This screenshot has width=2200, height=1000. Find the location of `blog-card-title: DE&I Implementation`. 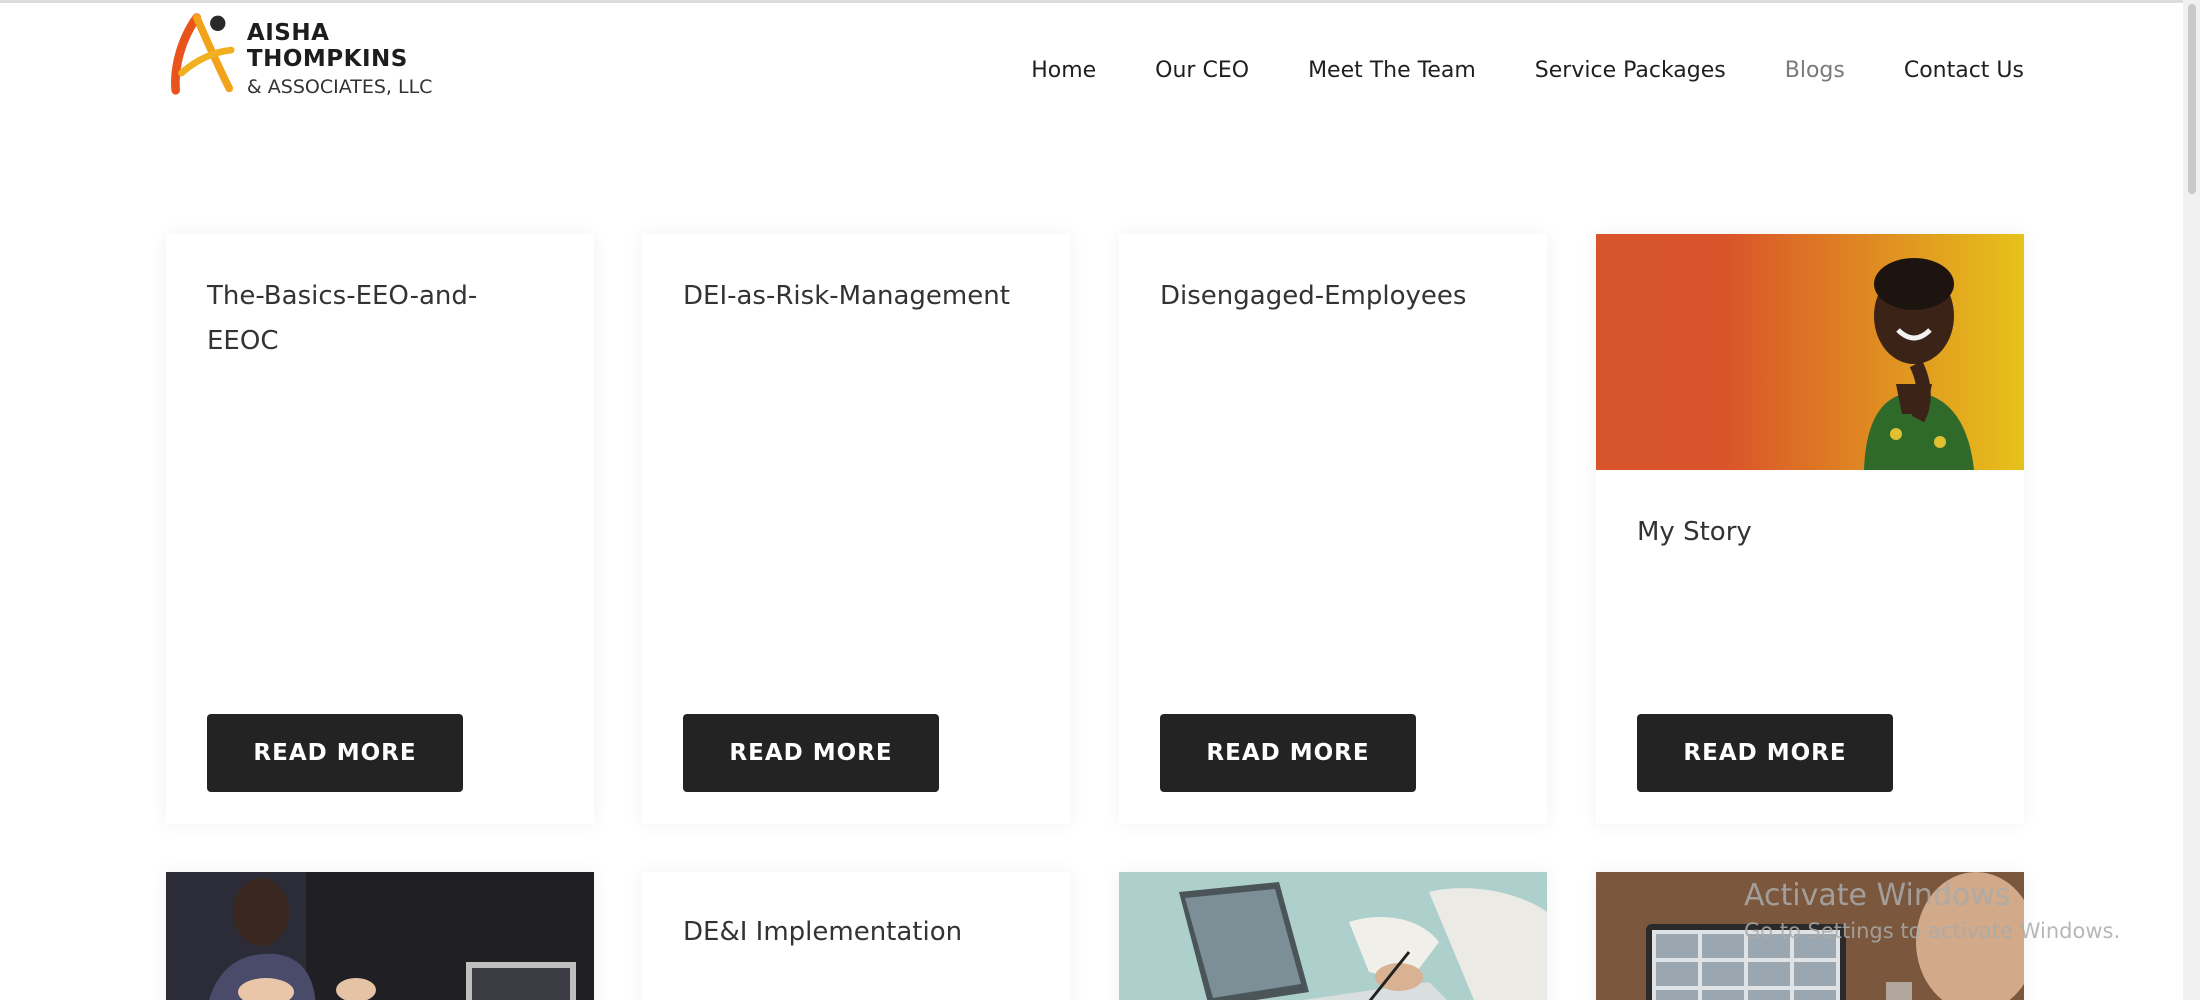

blog-card-title: DE&I Implementation is located at coordinates (822, 932).